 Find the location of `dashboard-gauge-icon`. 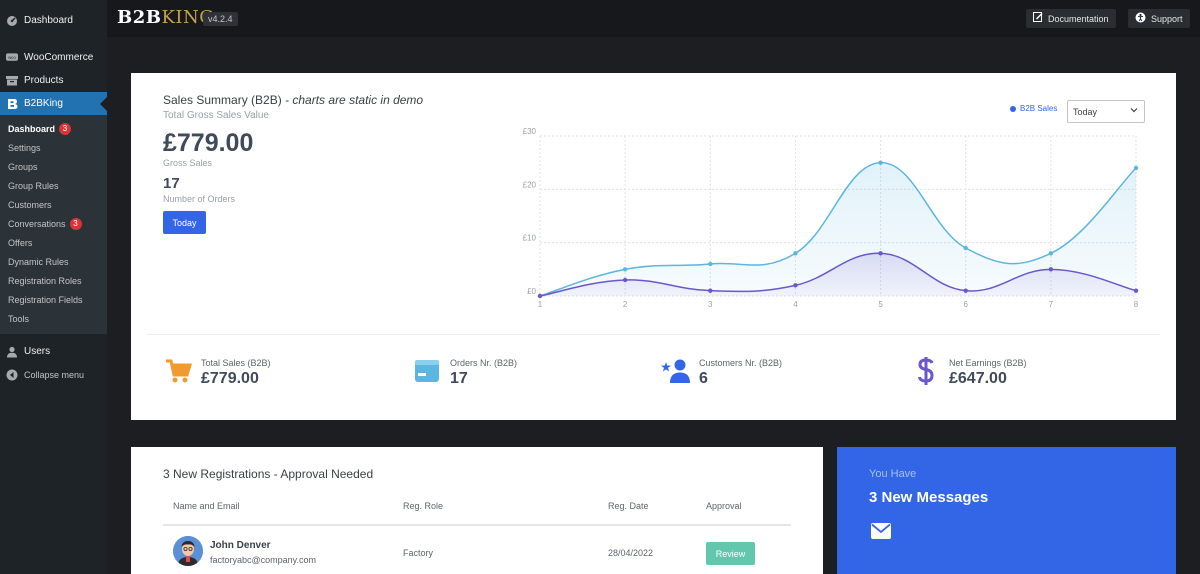

dashboard-gauge-icon is located at coordinates (12, 21).